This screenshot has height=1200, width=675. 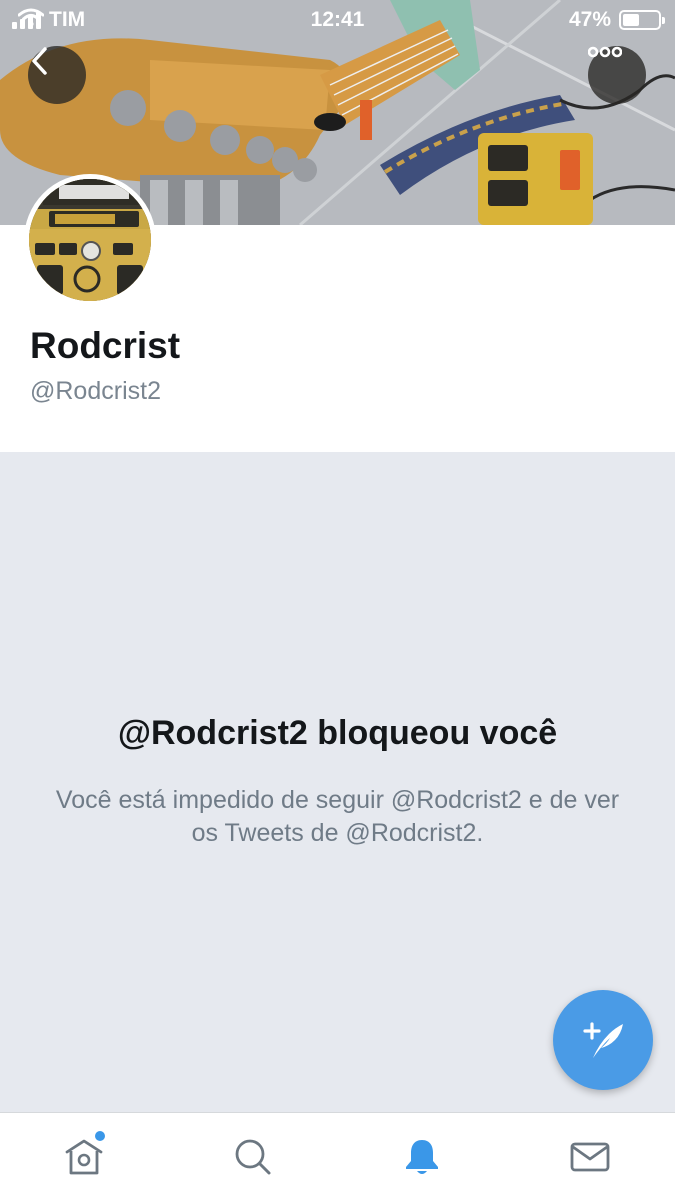 I want to click on home-icon, so click(x=84, y=1157).